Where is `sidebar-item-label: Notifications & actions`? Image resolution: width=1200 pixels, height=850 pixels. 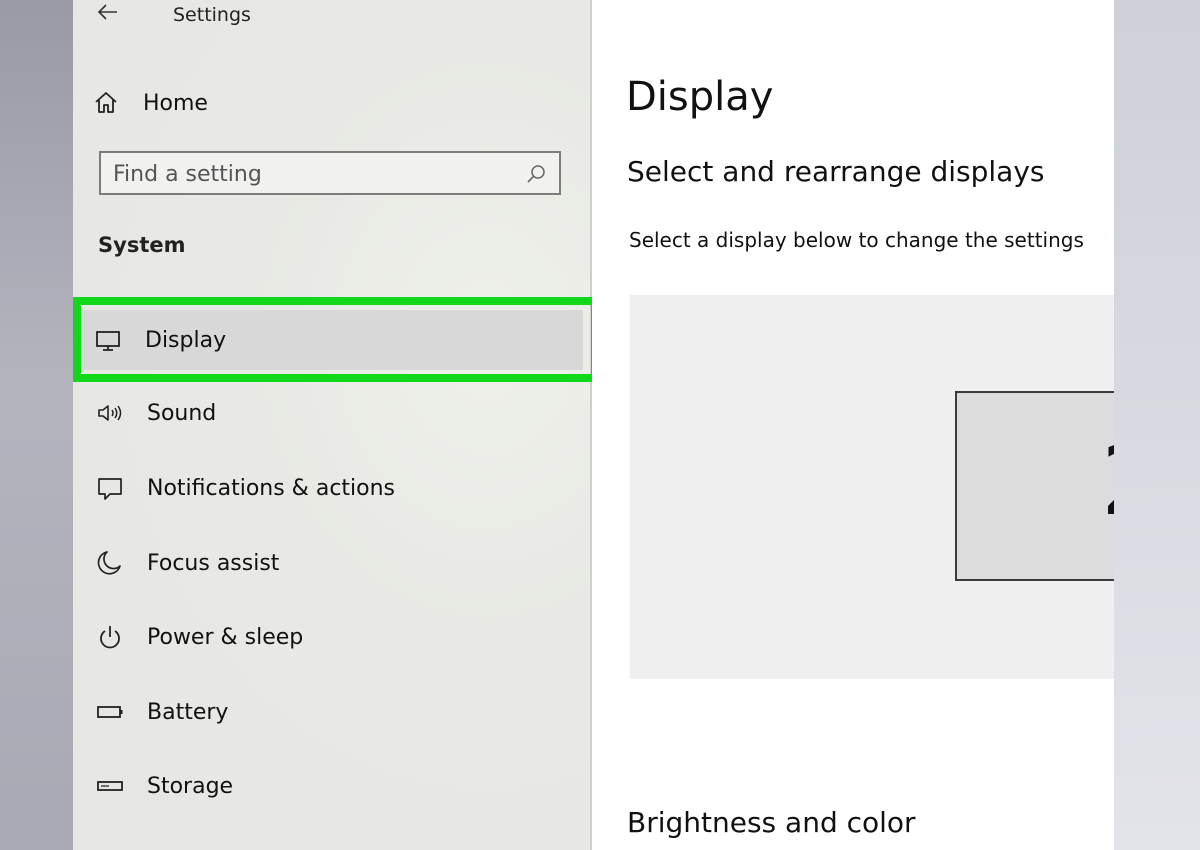
sidebar-item-label: Notifications & actions is located at coordinates (271, 488).